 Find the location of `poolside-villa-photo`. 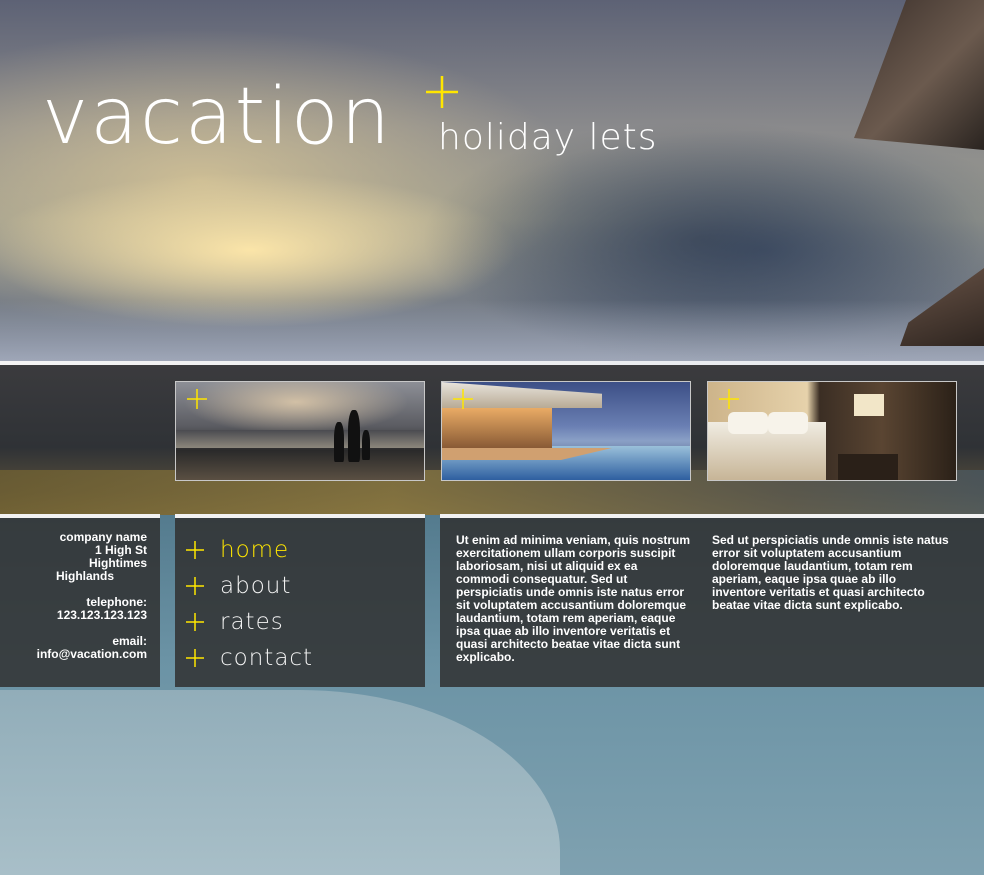

poolside-villa-photo is located at coordinates (566, 431).